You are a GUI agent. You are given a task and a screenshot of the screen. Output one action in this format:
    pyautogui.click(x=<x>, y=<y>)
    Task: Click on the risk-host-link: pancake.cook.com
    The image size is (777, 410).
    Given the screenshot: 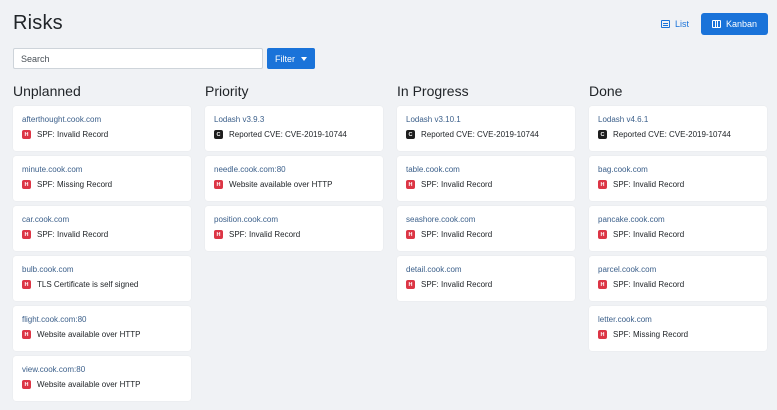 What is the action you would take?
    pyautogui.click(x=678, y=219)
    